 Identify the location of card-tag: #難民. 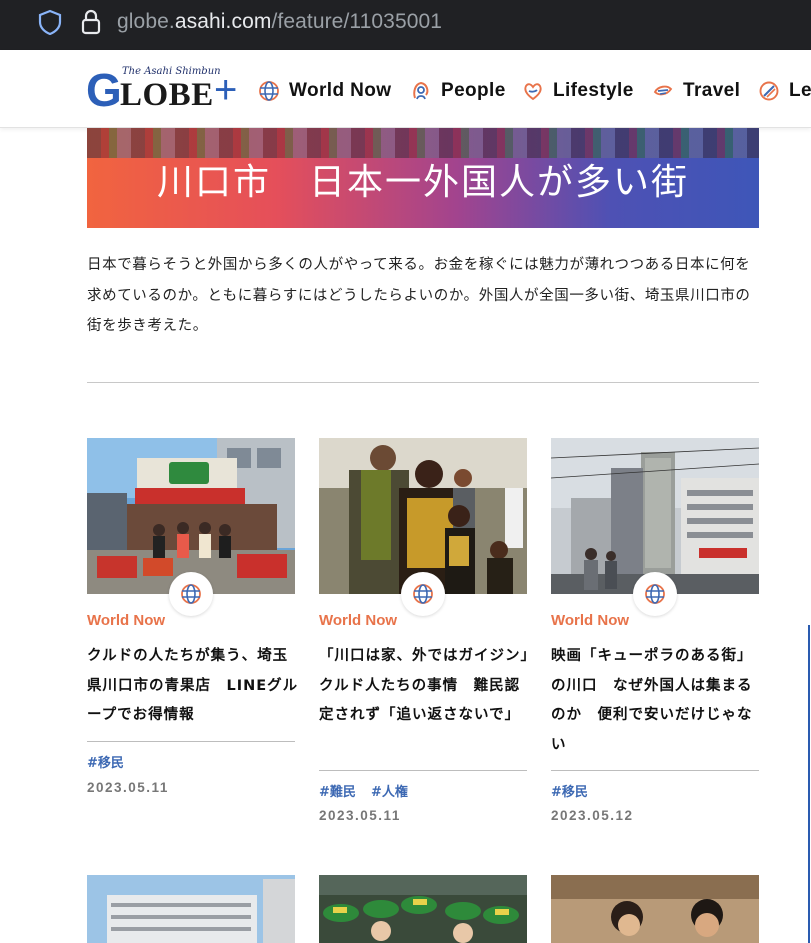
(337, 792).